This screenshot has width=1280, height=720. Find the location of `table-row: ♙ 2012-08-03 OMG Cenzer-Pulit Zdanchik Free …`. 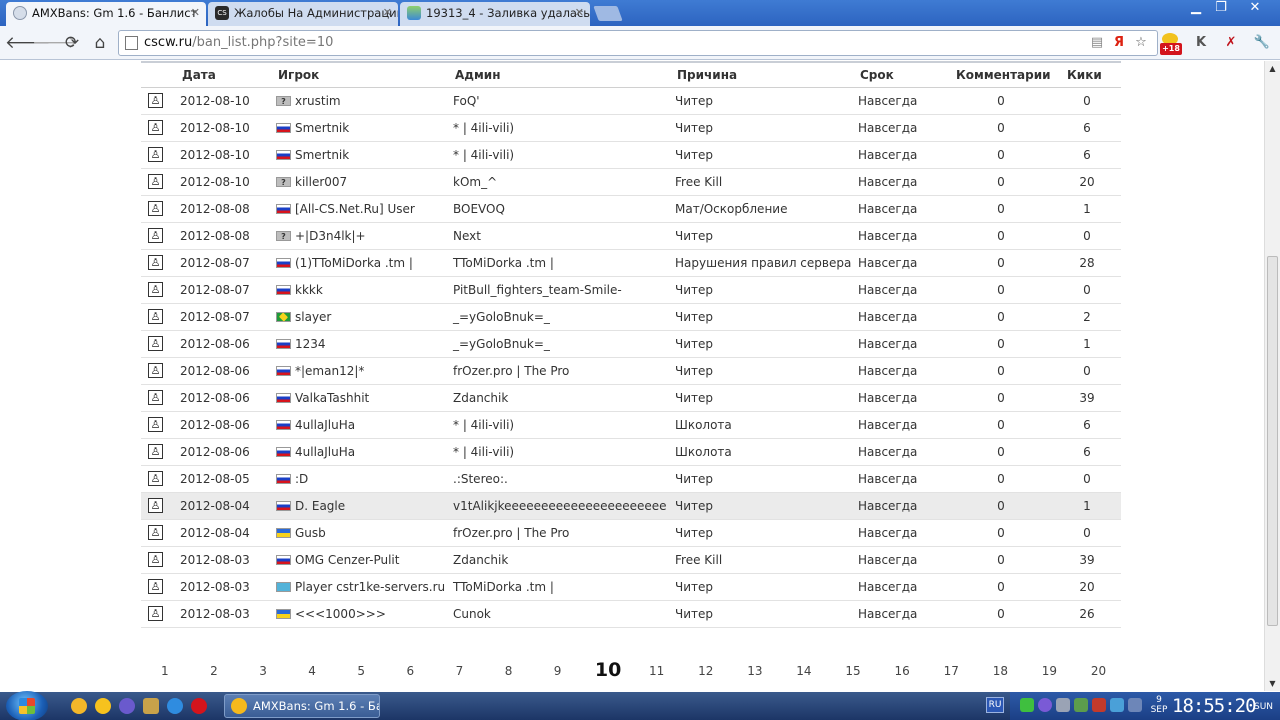

table-row: ♙ 2012-08-03 OMG Cenzer-Pulit Zdanchik Free … is located at coordinates (631, 560).